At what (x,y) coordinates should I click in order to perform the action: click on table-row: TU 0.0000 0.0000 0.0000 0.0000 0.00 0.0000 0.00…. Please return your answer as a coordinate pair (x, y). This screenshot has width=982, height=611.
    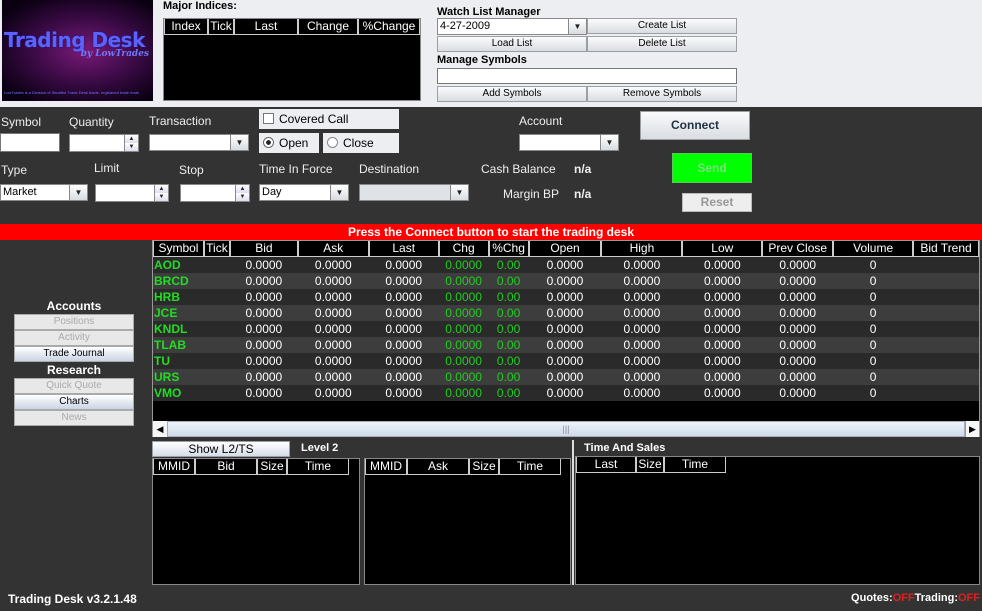
    Looking at the image, I should click on (566, 361).